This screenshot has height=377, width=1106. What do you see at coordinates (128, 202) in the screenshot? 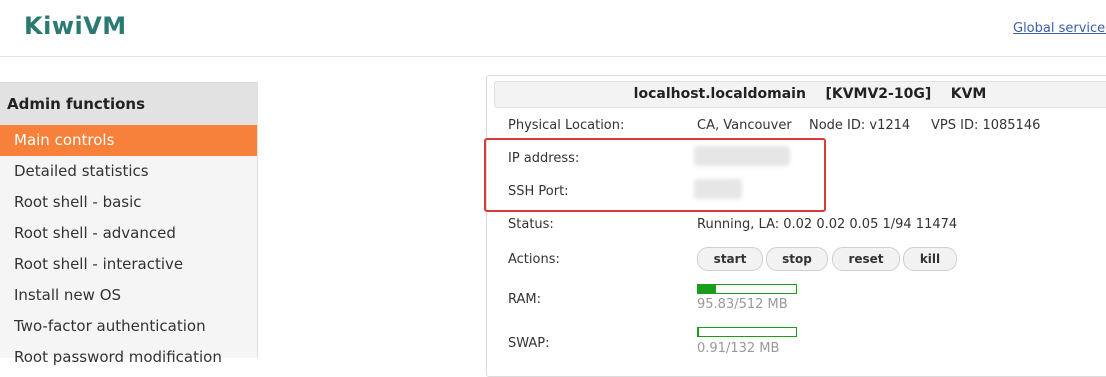
I see `sidebar-item-root-shell-basic: Root shell - basic` at bounding box center [128, 202].